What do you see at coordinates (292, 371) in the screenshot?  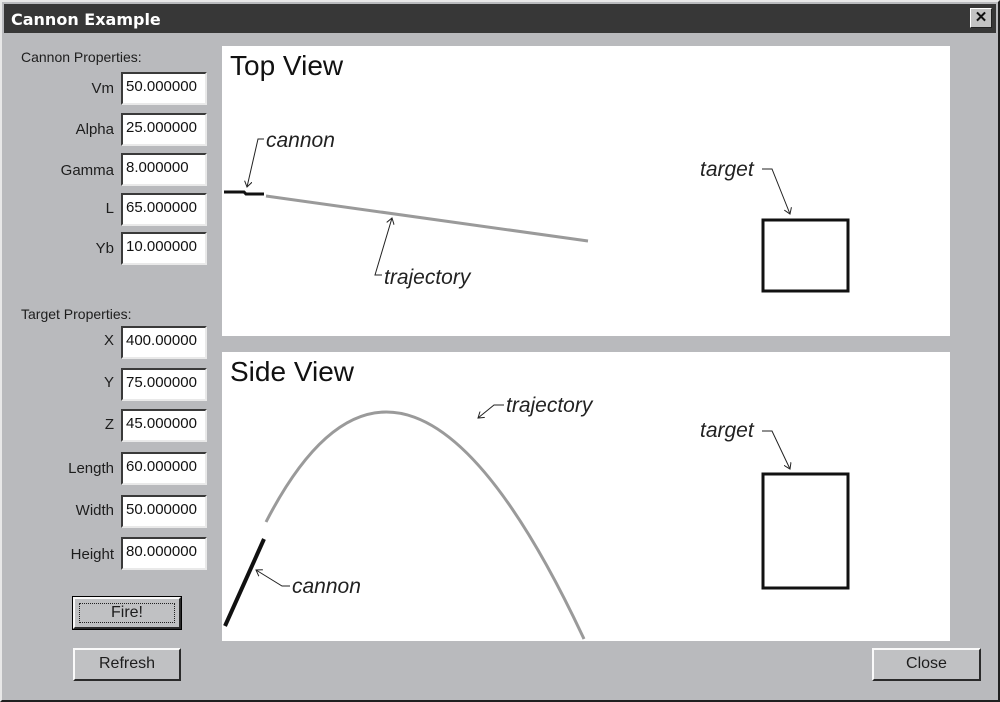 I see `side-view-title: Side View` at bounding box center [292, 371].